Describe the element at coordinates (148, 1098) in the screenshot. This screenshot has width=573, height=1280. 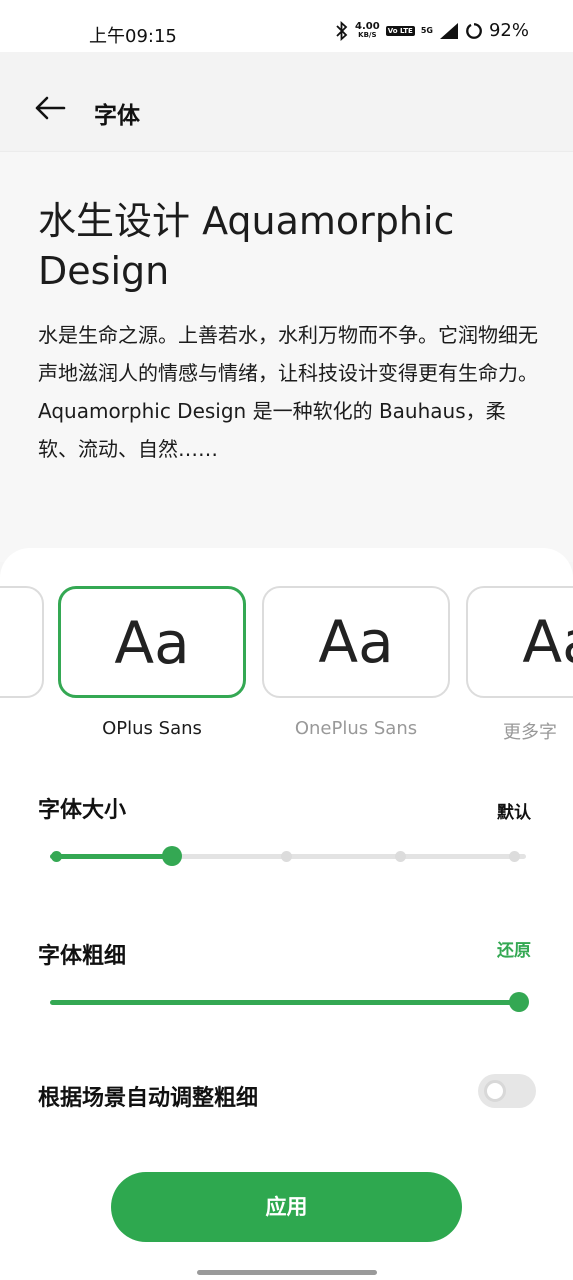
I see `auto-weight-label: 根据场景自动调整粗细` at that location.